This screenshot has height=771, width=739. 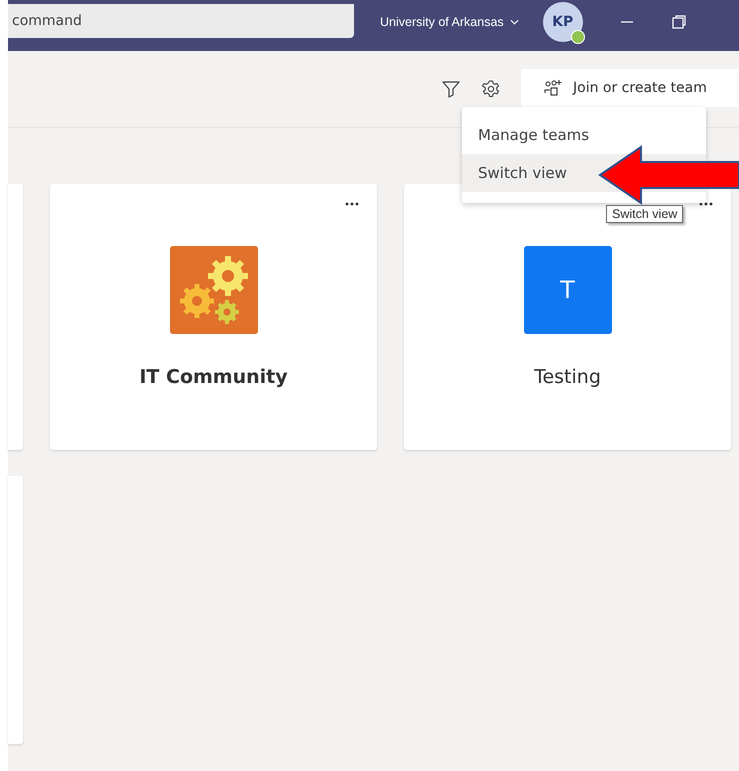 I want to click on team-name: Testing, so click(x=567, y=377).